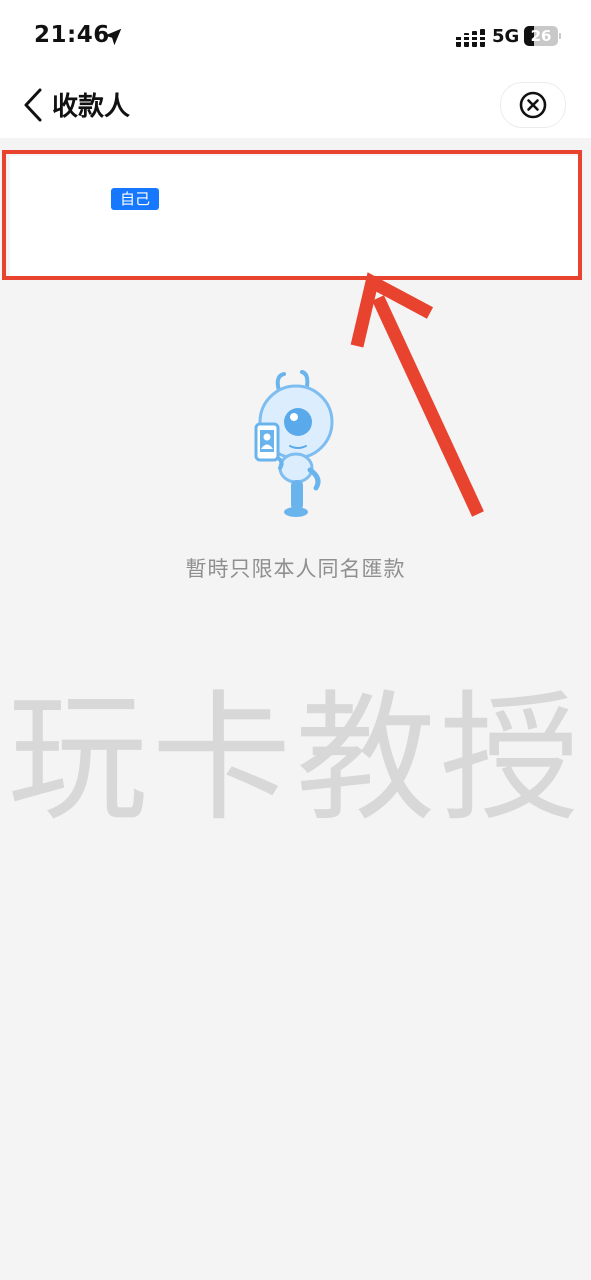 The width and height of the screenshot is (591, 1280). Describe the element at coordinates (295, 37) in the screenshot. I see `status-bar: 21:46 5G 26` at that location.